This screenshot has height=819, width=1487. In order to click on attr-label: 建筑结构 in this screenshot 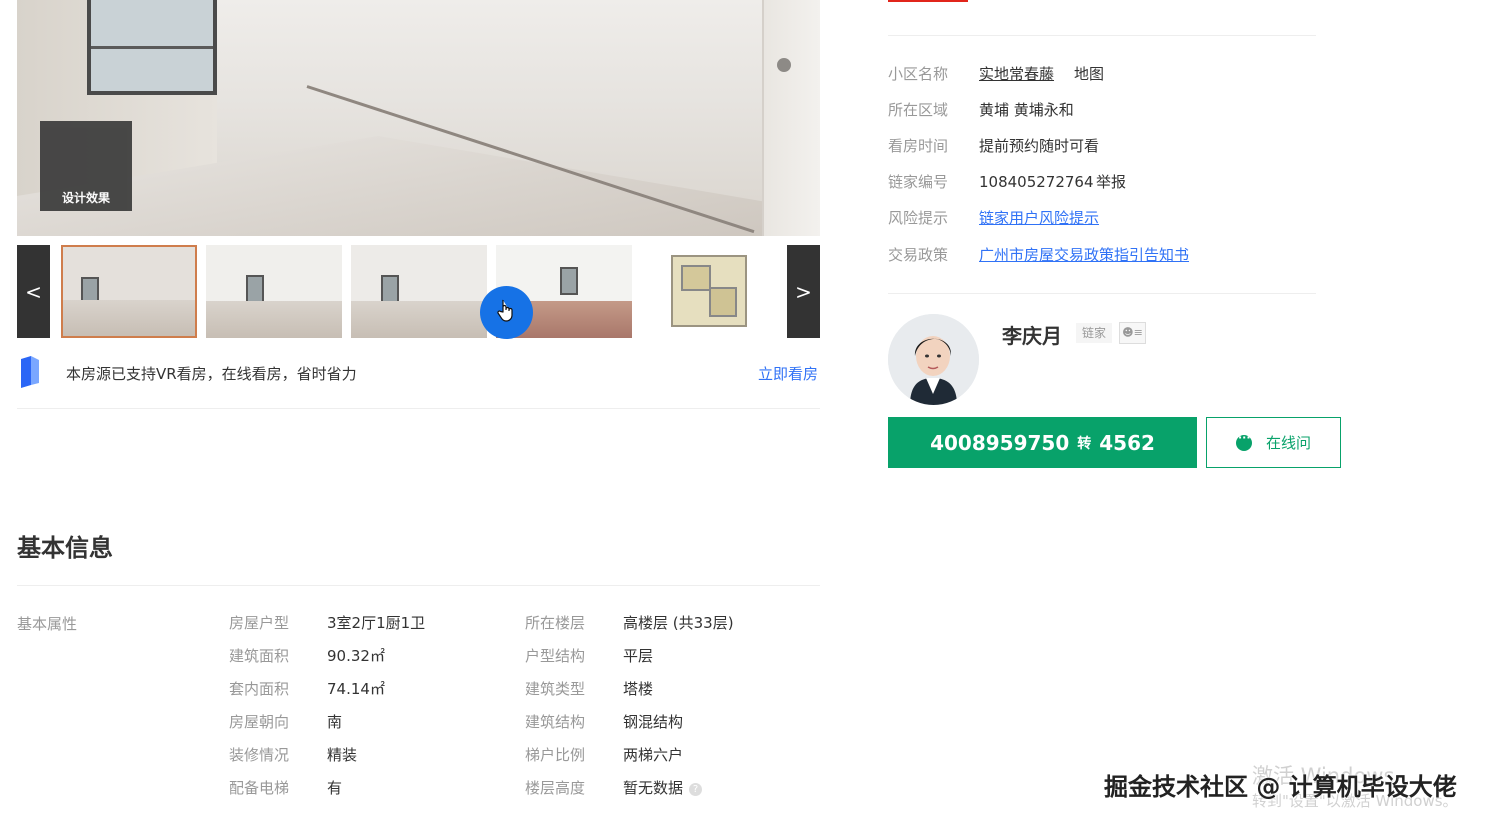, I will do `click(555, 722)`.